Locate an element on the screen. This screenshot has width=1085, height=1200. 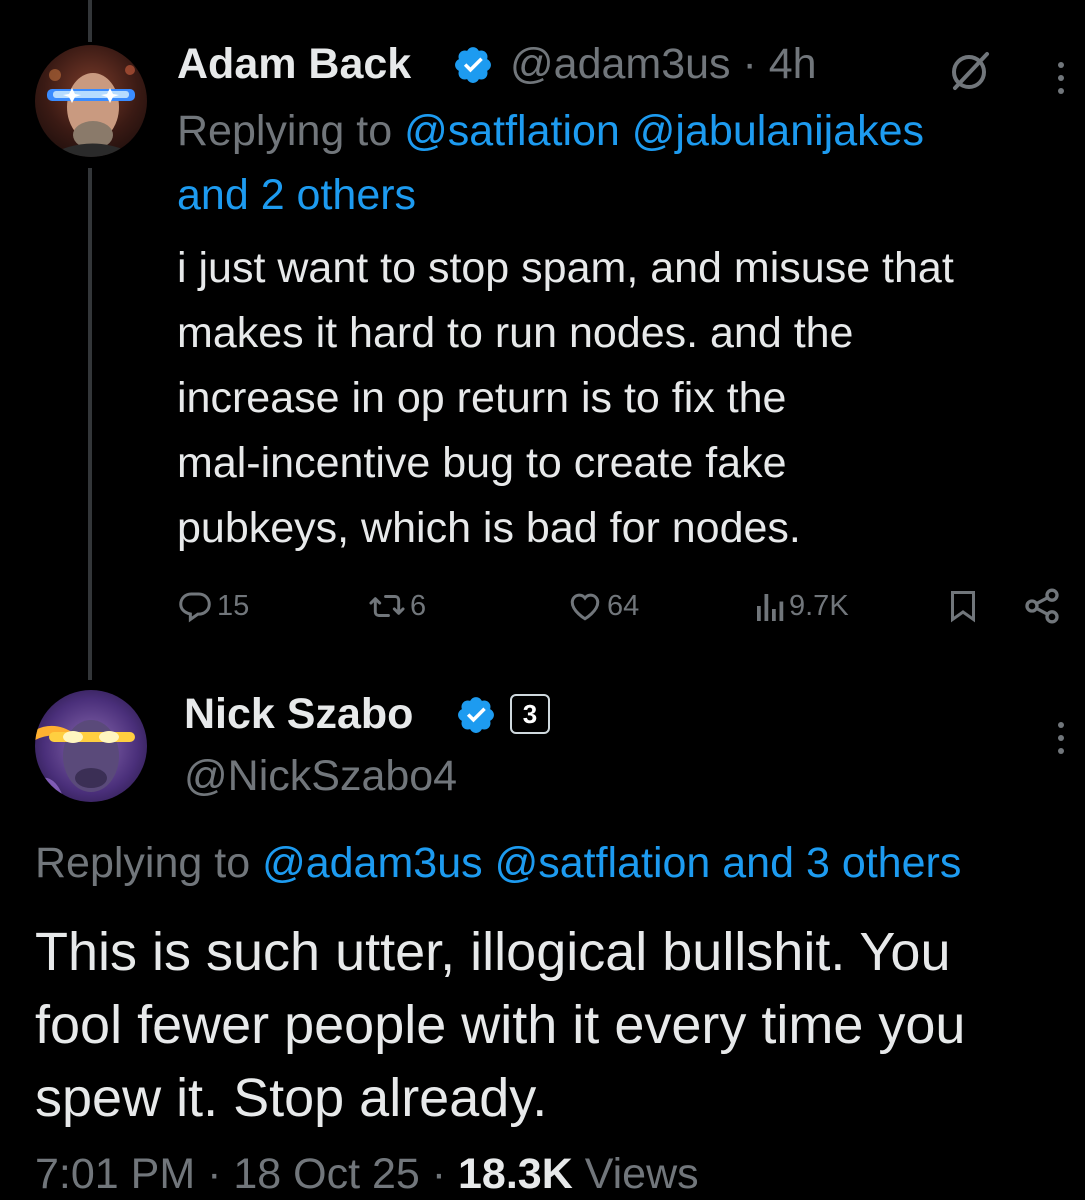
reply-icon is located at coordinates (195, 607).